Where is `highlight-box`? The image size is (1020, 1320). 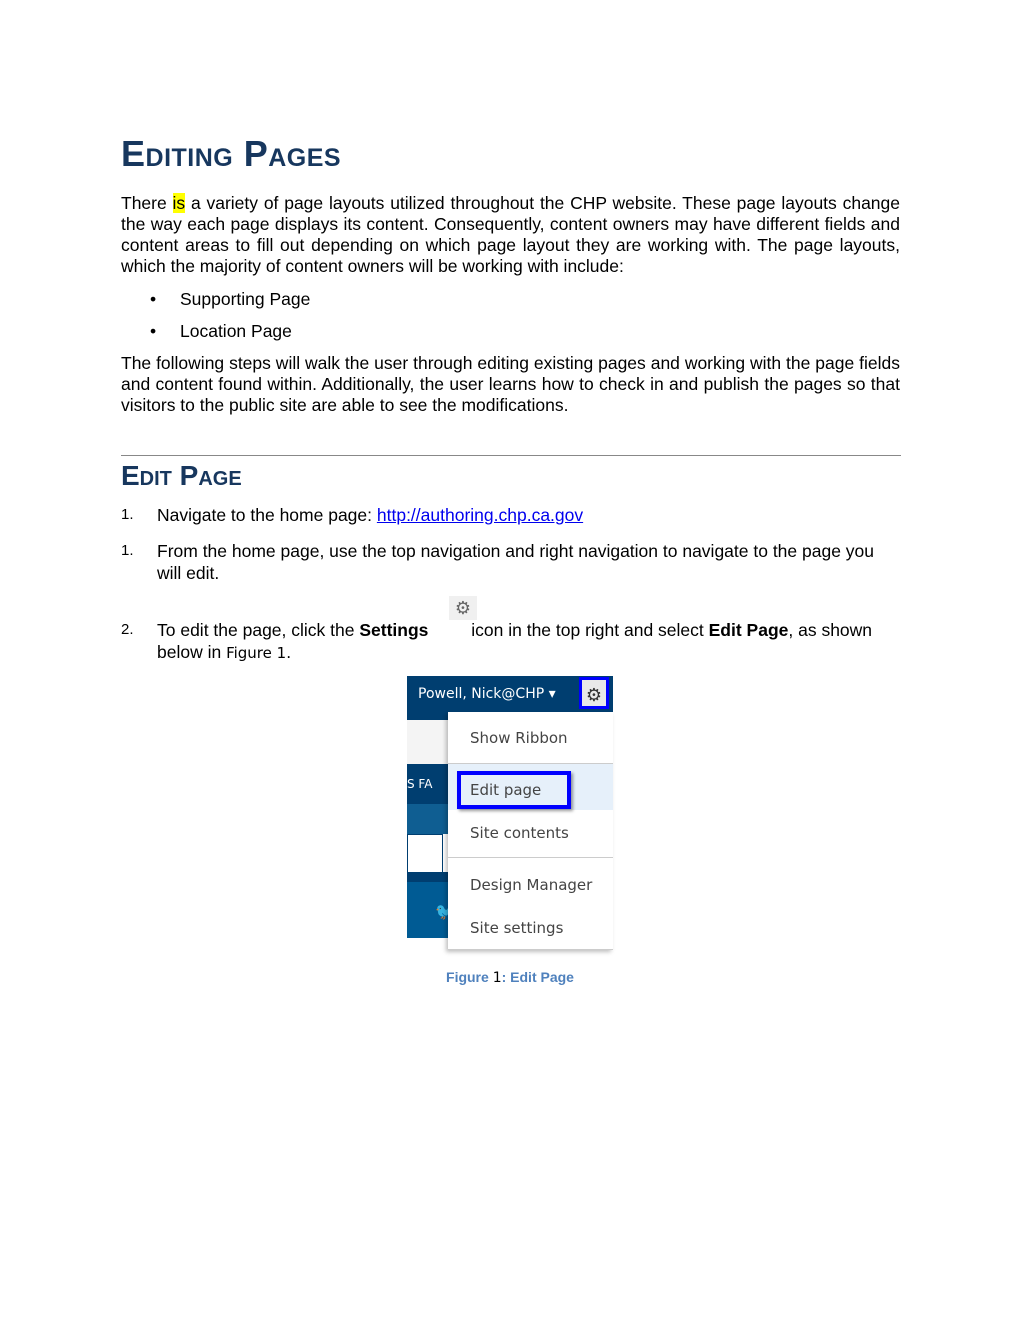
highlight-box is located at coordinates (514, 790).